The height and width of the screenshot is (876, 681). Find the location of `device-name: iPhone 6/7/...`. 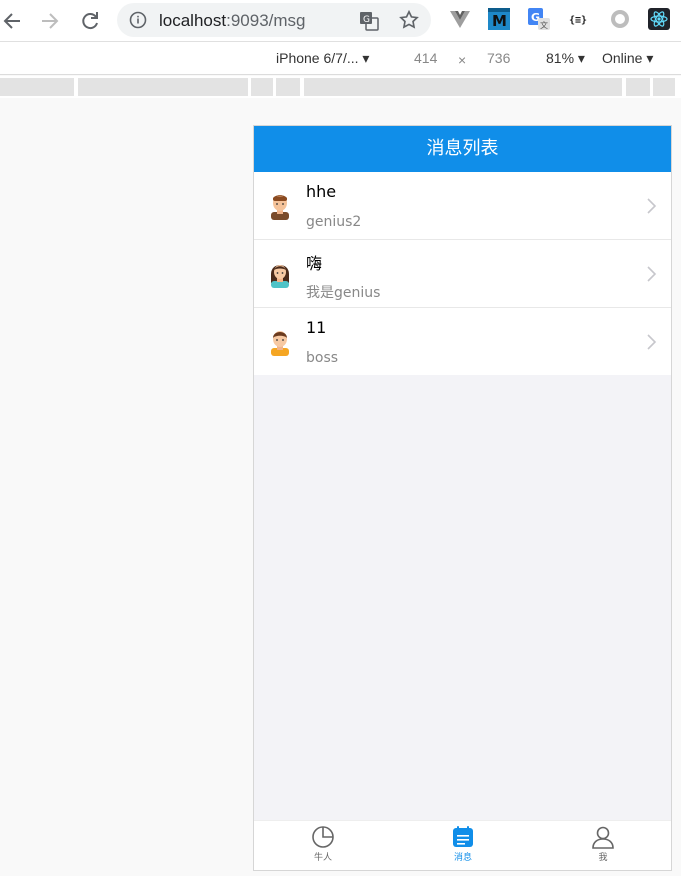

device-name: iPhone 6/7/... is located at coordinates (317, 58).